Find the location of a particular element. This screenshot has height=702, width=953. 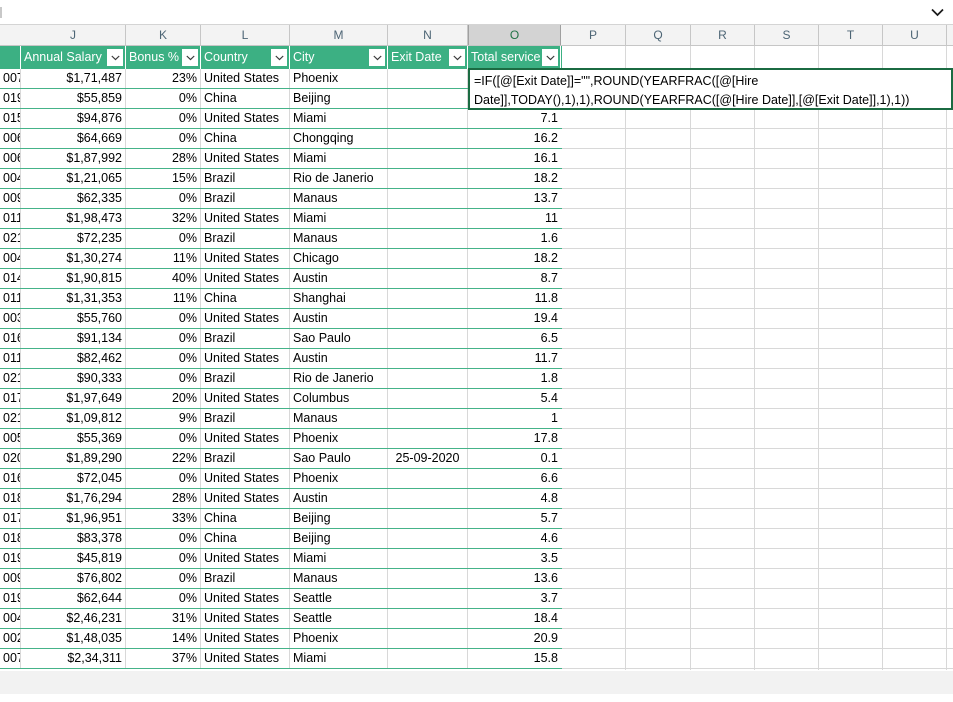

cell-annual-salary: $1,89,290 is located at coordinates (73, 458).